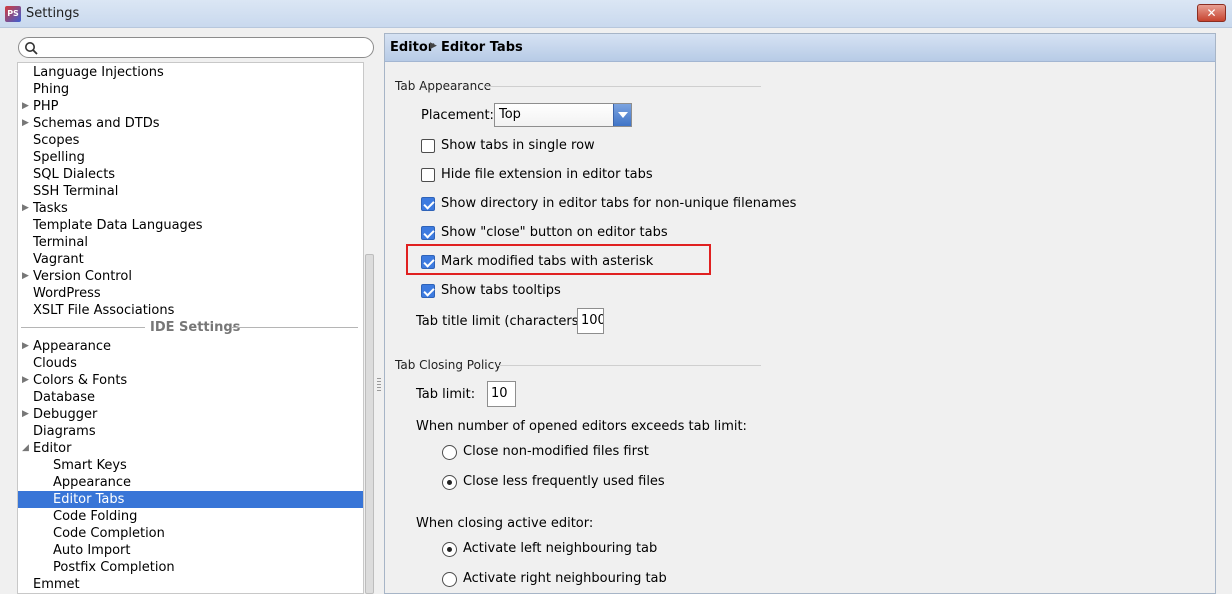  What do you see at coordinates (190, 482) in the screenshot?
I see `tree-item-appearance: Appearance` at bounding box center [190, 482].